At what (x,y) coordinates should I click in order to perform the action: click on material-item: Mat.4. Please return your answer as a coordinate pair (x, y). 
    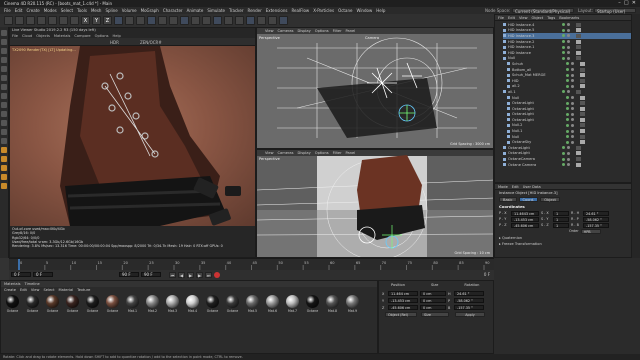
    Looking at the image, I should click on (192, 304).